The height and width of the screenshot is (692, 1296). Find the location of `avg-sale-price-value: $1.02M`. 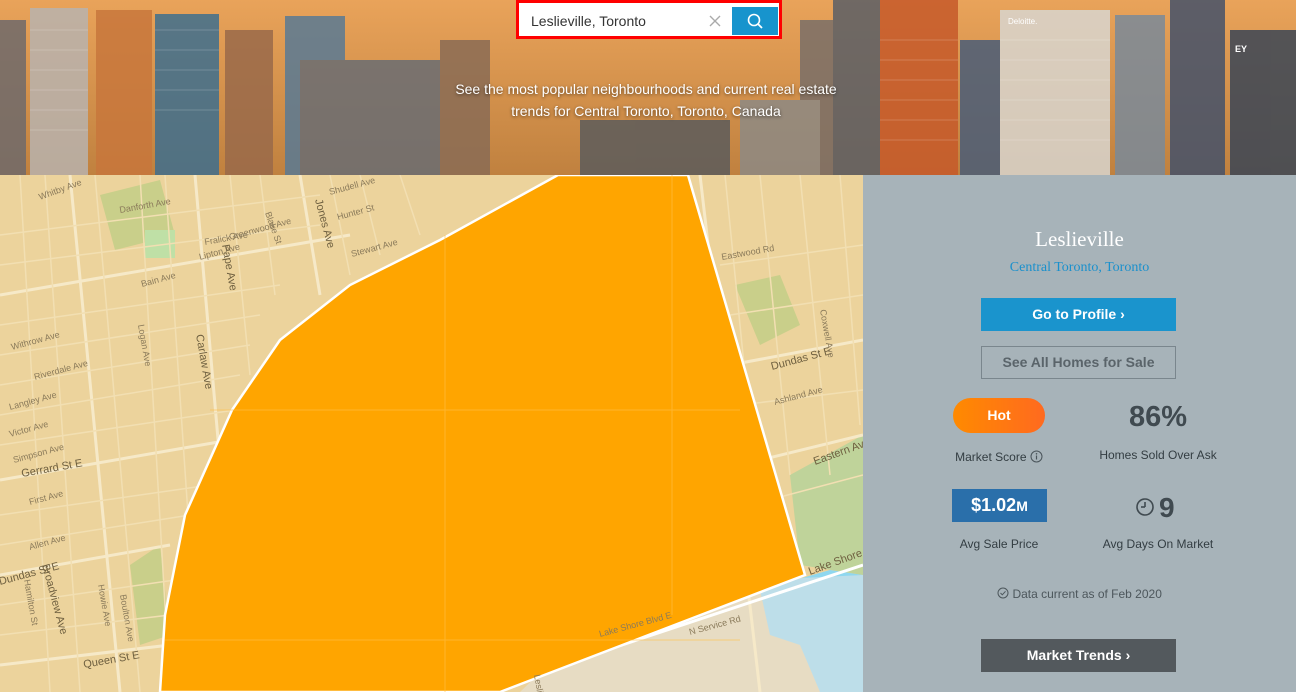

avg-sale-price-value: $1.02M is located at coordinates (999, 505).